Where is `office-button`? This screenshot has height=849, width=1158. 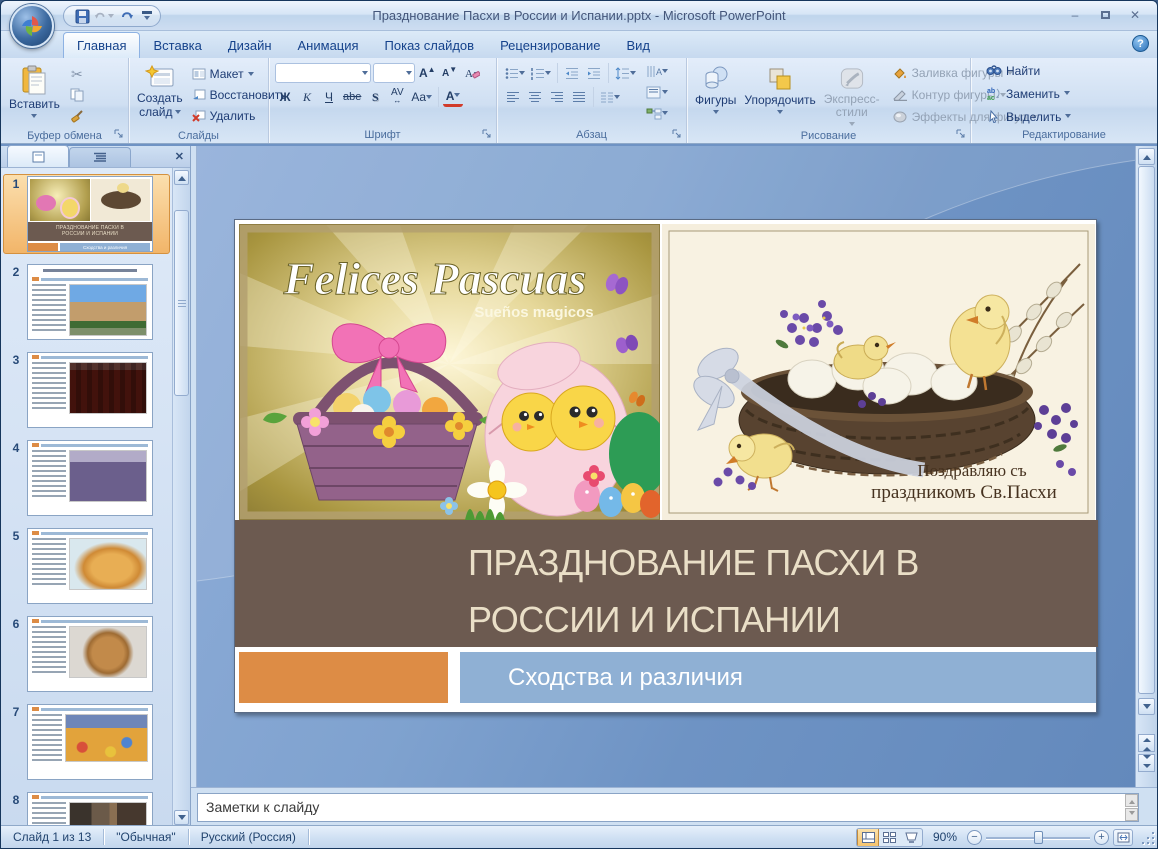
office-button is located at coordinates (32, 26).